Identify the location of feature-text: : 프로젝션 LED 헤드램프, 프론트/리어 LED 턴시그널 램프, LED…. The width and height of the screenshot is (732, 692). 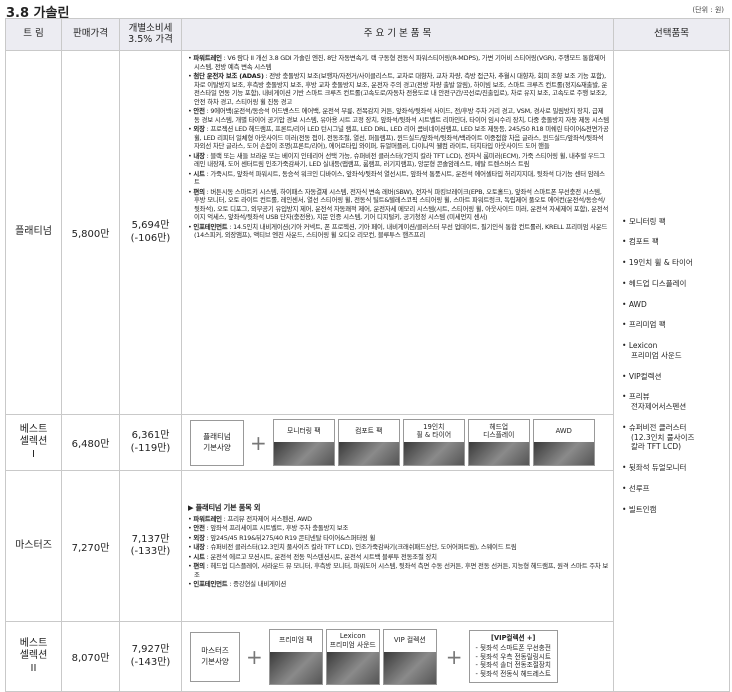
(401, 138).